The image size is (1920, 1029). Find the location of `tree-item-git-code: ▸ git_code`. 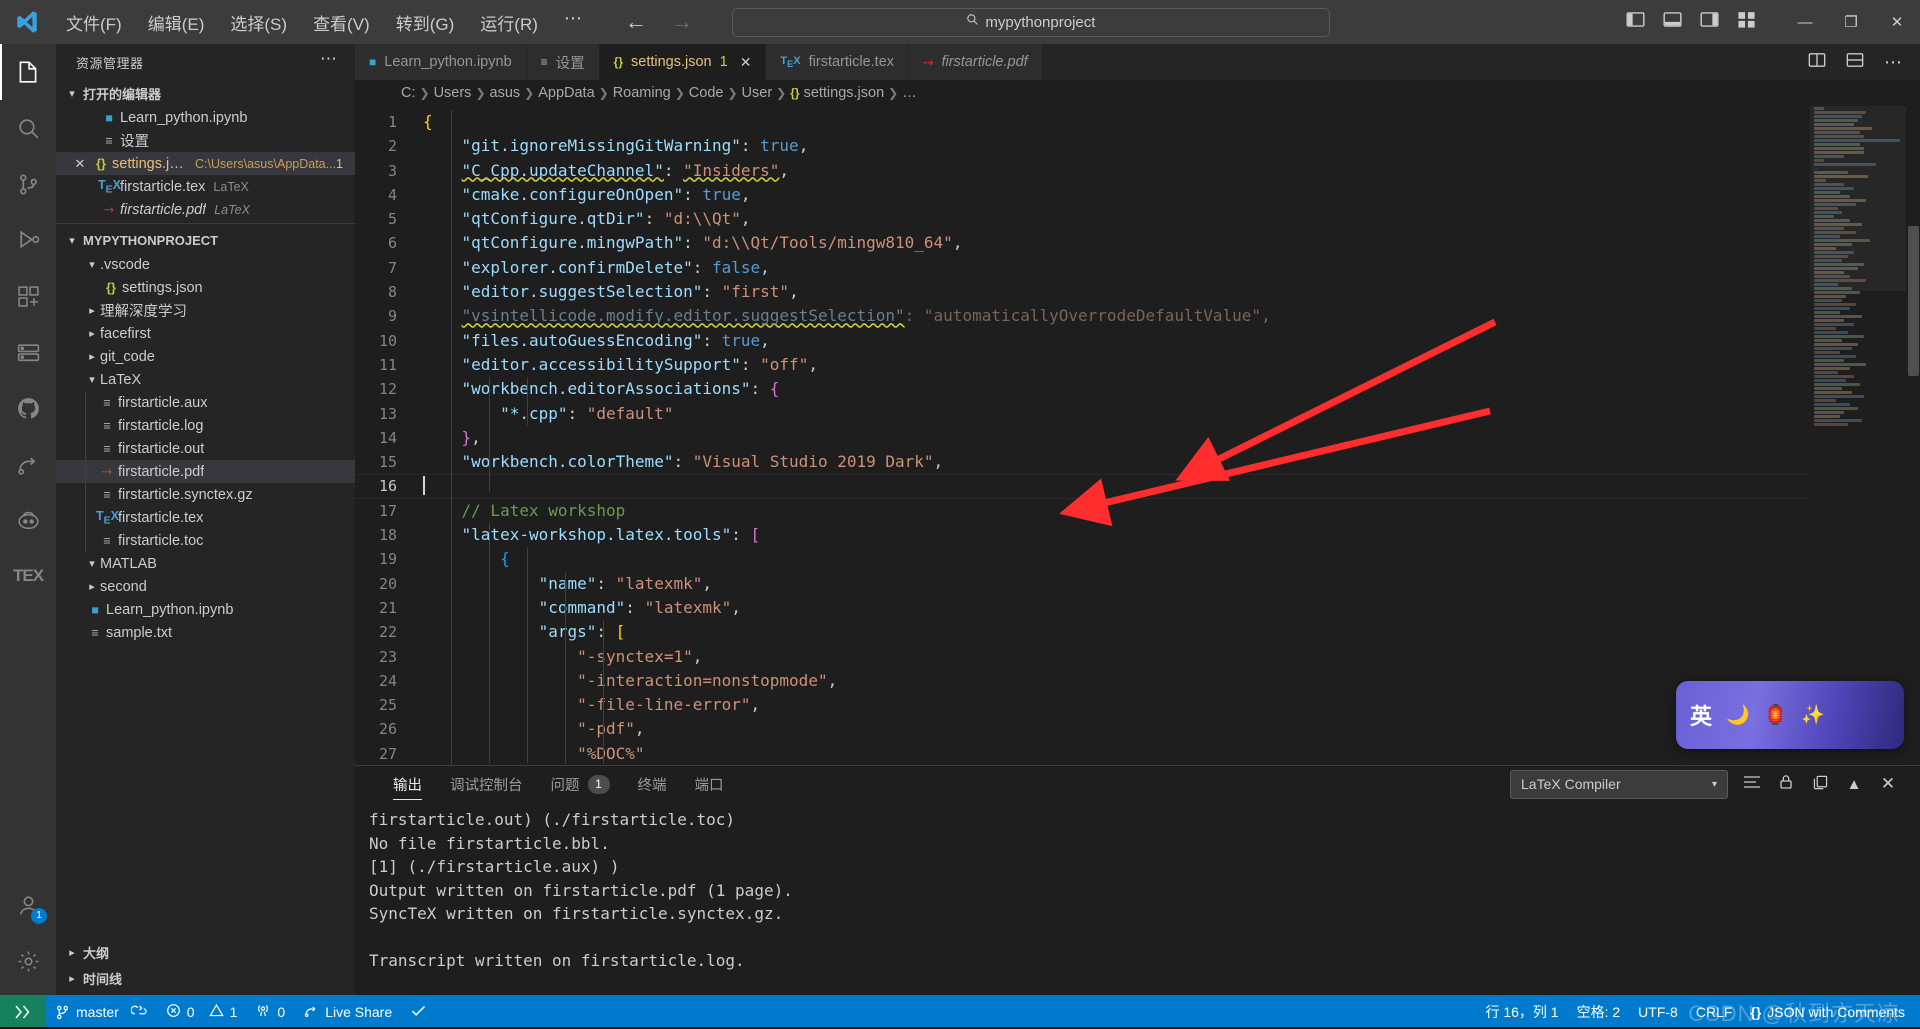

tree-item-git-code: ▸ git_code is located at coordinates (205, 356).